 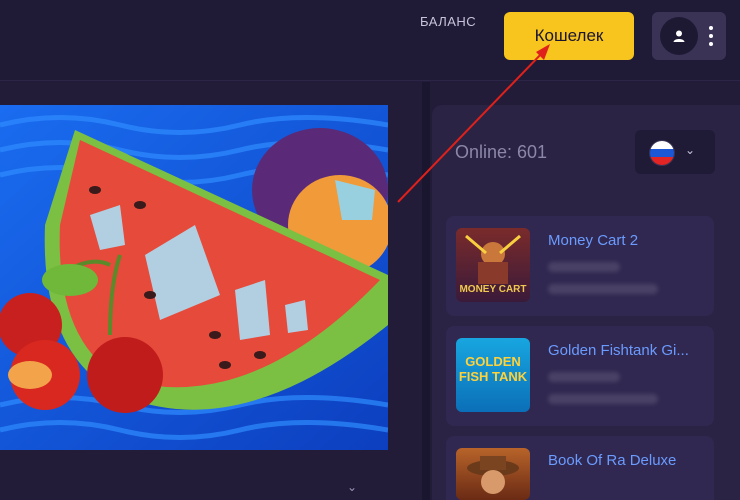 I want to click on game-card-money-cart: MONEY CART Money Cart 2, so click(x=580, y=266).